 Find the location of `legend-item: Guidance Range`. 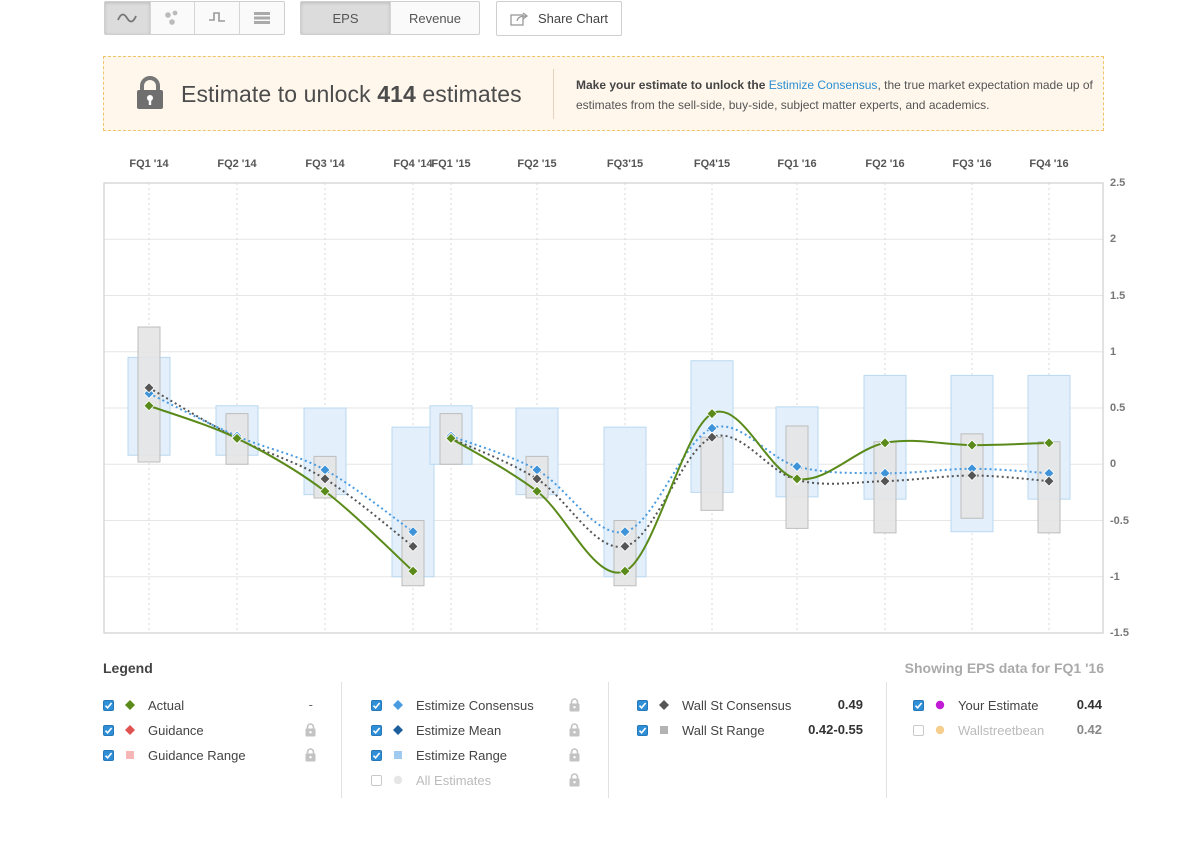

legend-item: Guidance Range is located at coordinates (174, 755).